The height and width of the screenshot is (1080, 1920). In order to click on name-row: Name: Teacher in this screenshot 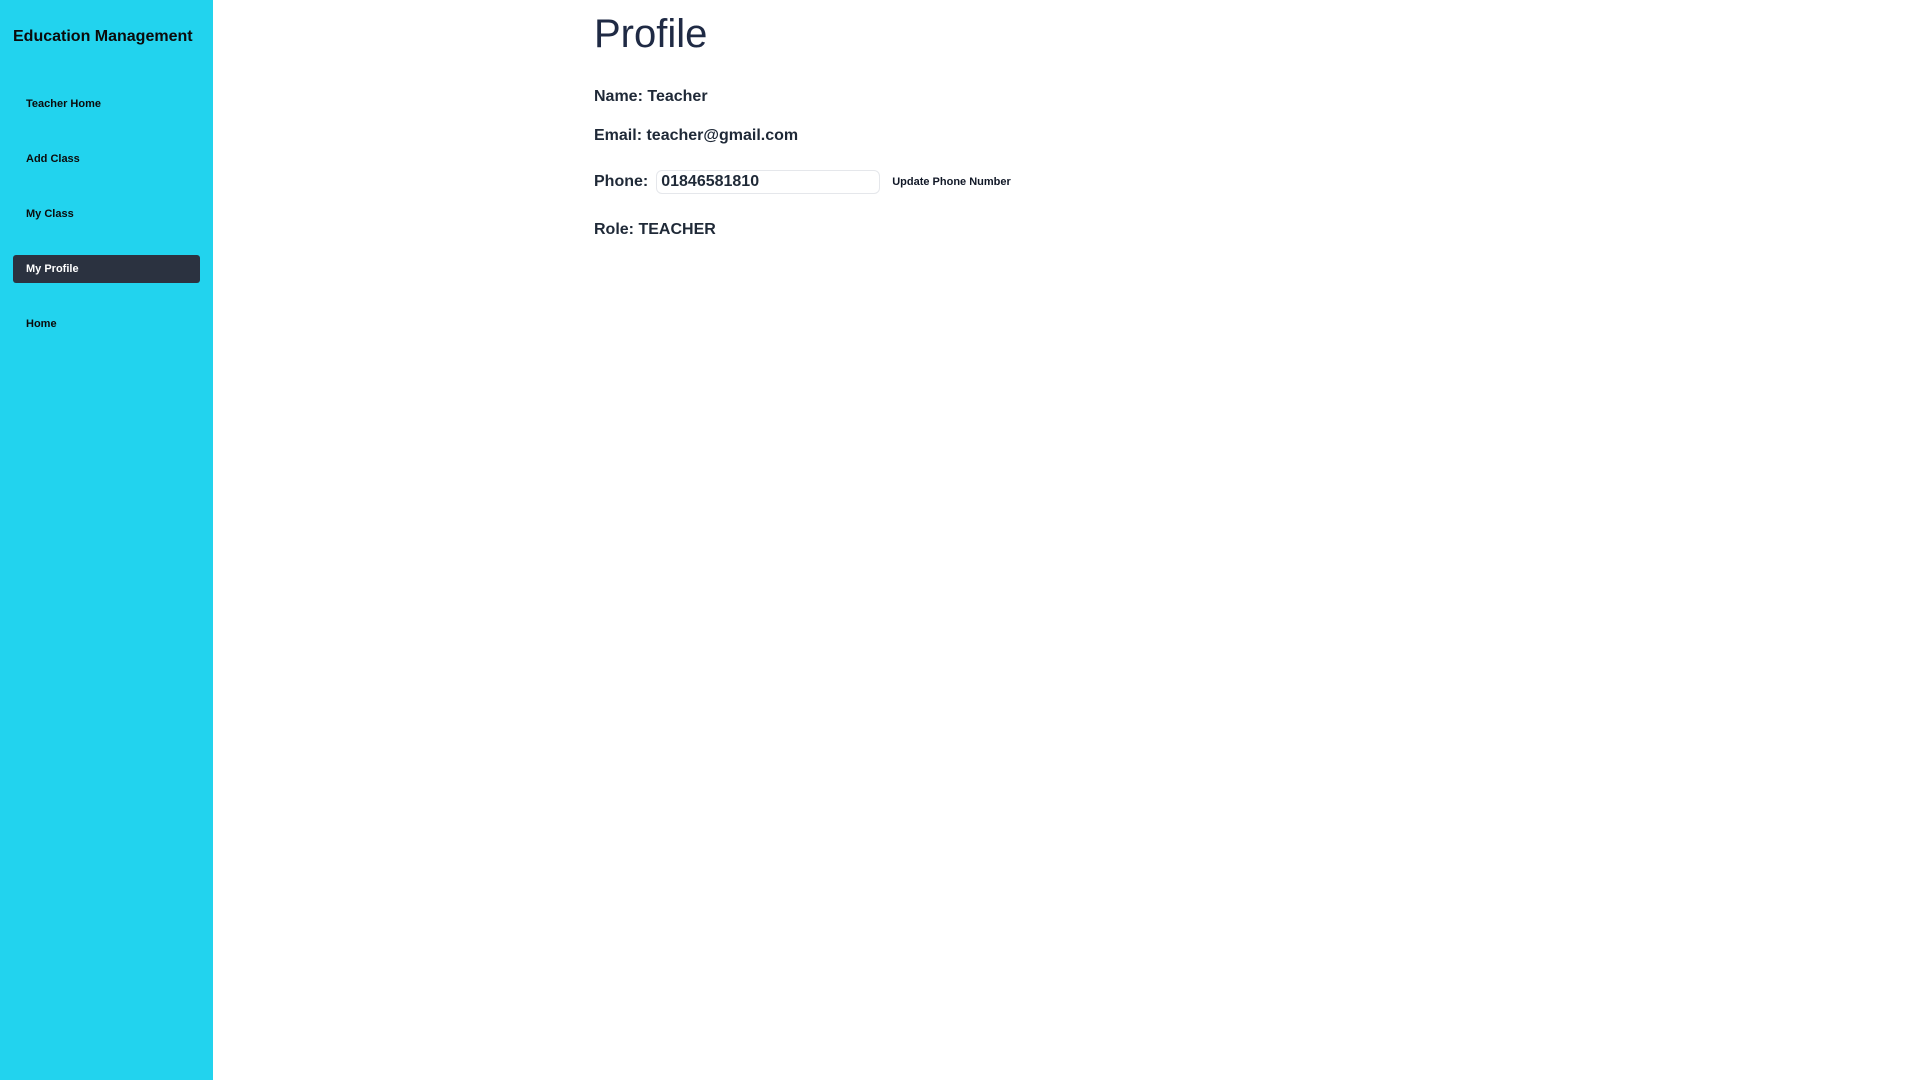, I will do `click(651, 97)`.